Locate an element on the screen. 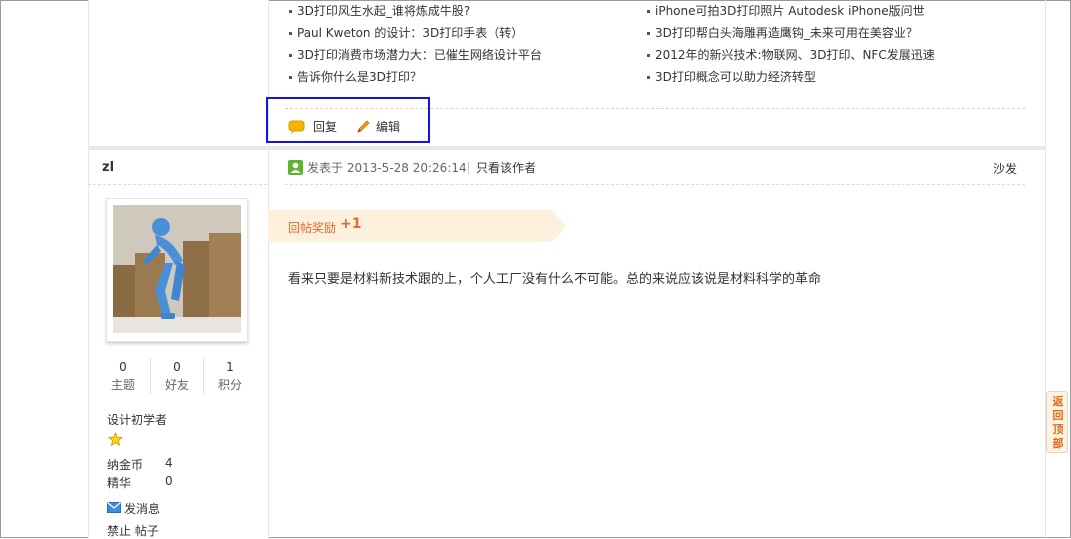 The height and width of the screenshot is (539, 1071). related-link: 3D打印概念可以助力经济转型 is located at coordinates (791, 82).